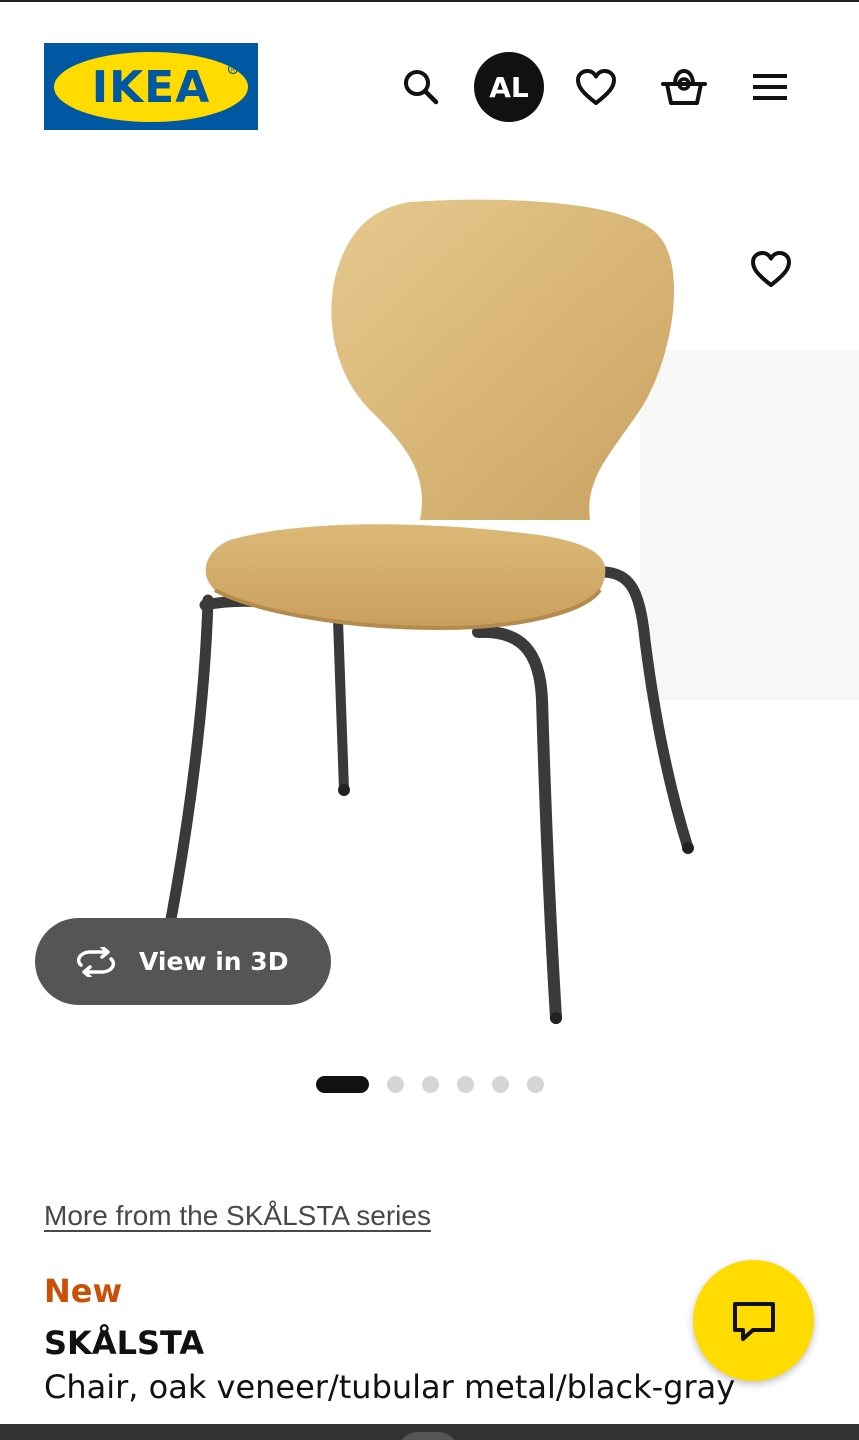 The image size is (859, 1440). I want to click on shopping-bag-button, so click(684, 87).